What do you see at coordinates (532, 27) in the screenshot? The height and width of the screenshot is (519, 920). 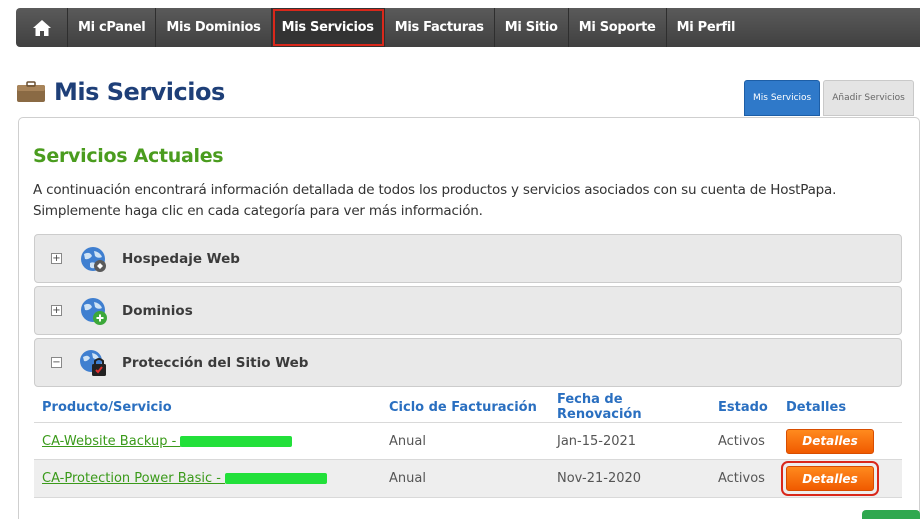 I see `nav-mi-sitio: Mi Sitio` at bounding box center [532, 27].